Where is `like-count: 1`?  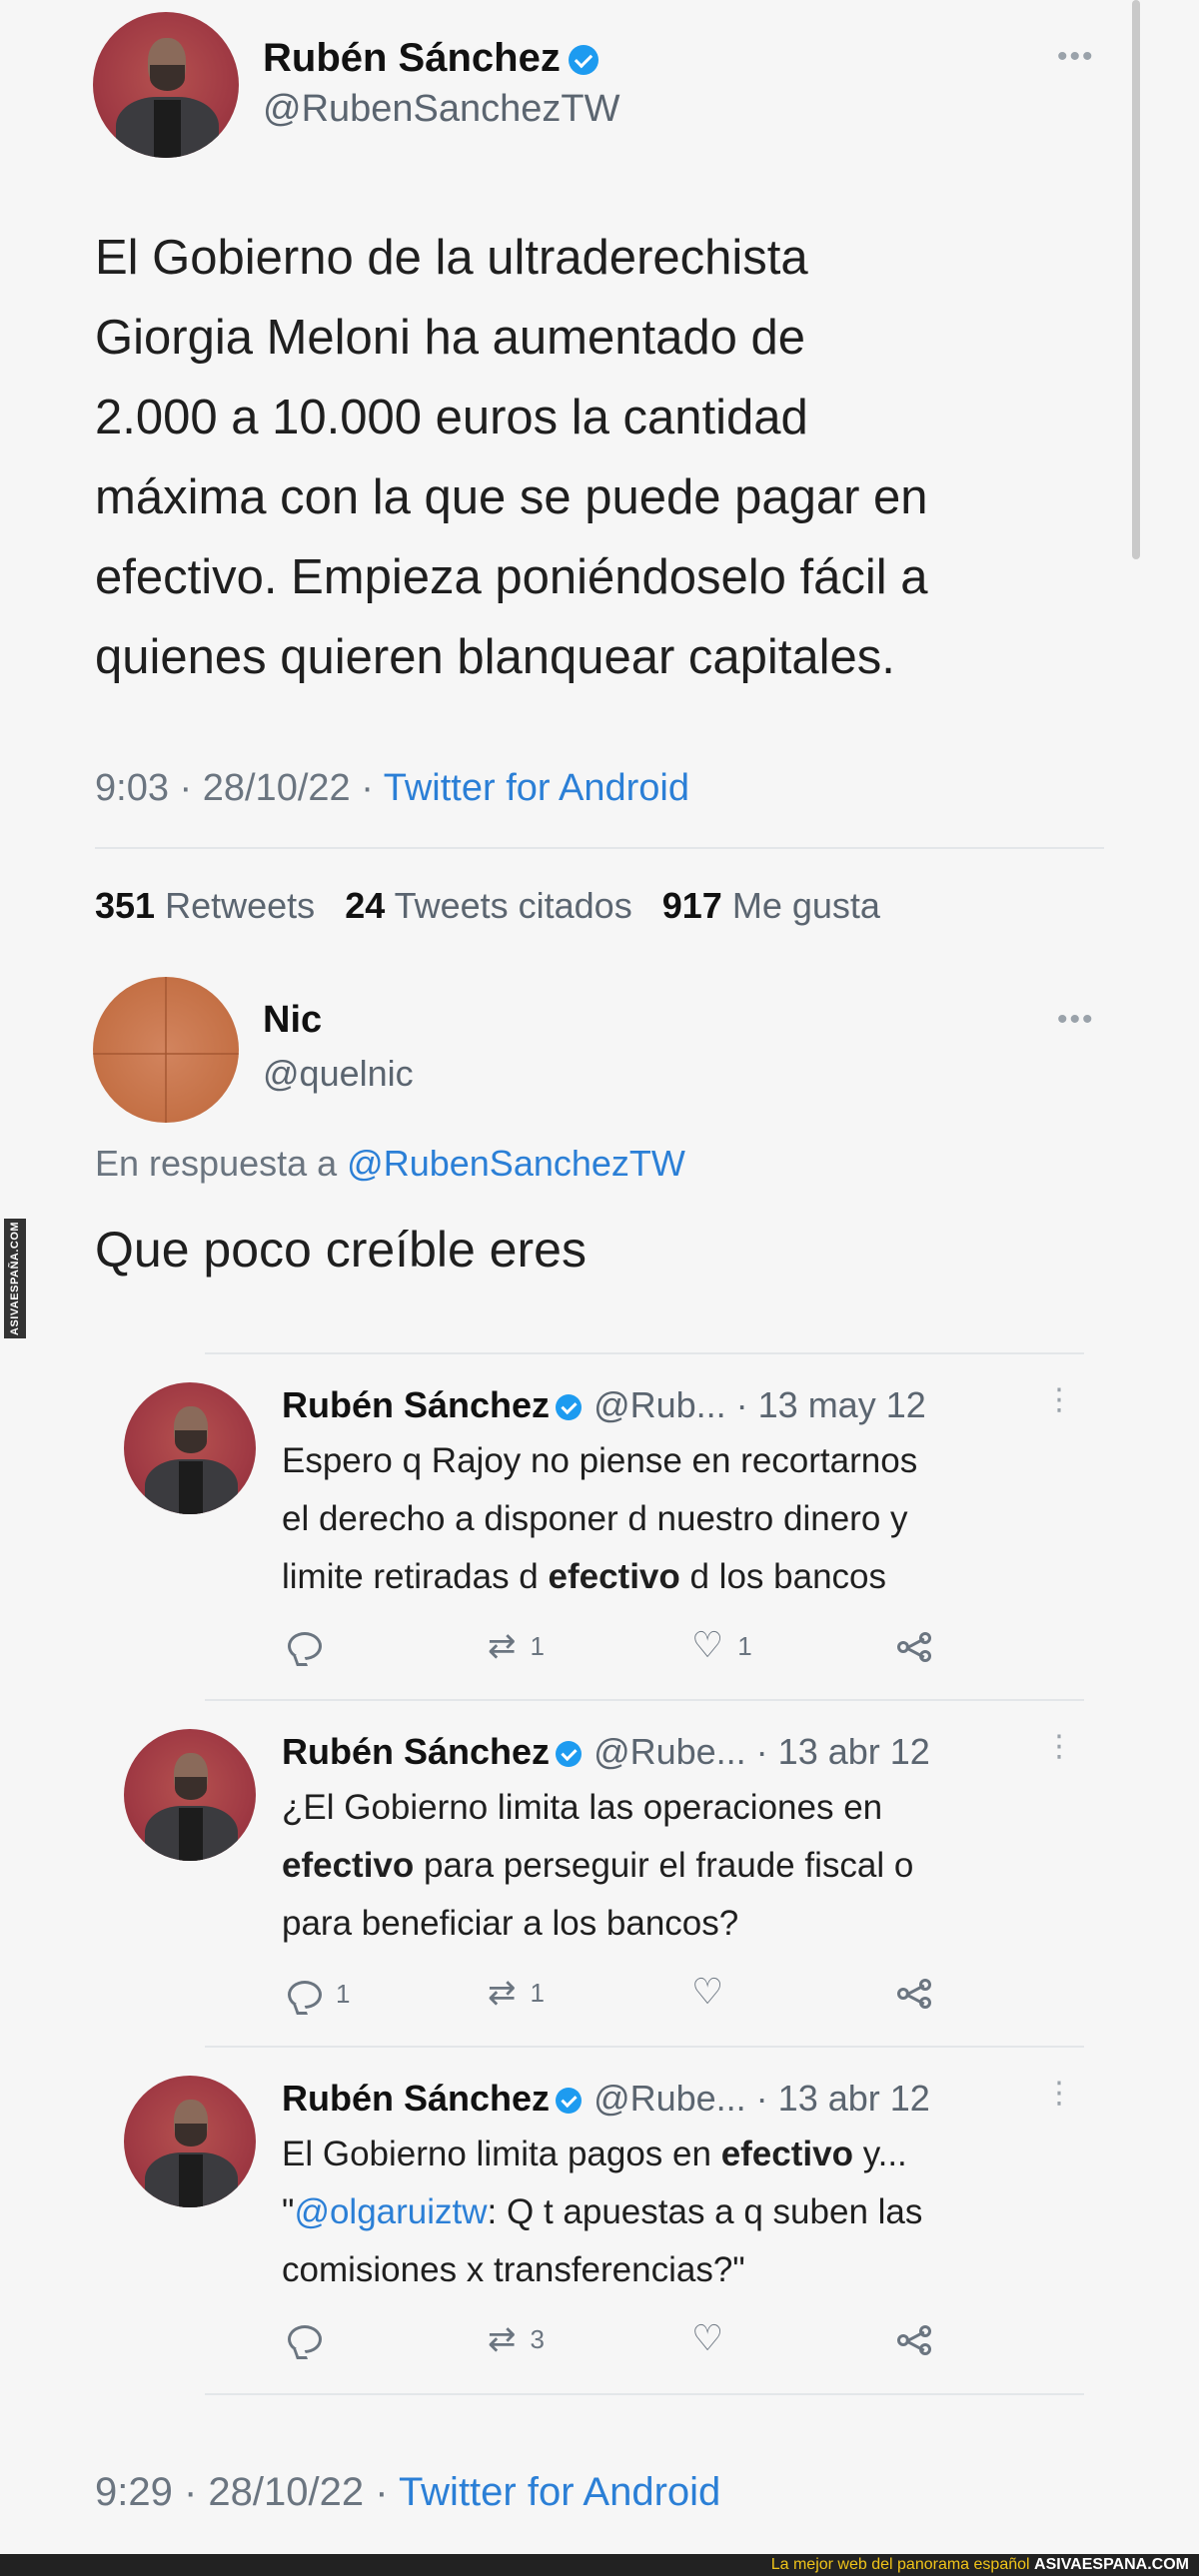
like-count: 1 is located at coordinates (744, 1646).